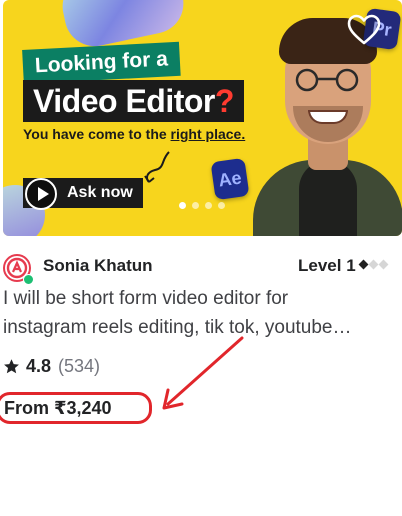 The height and width of the screenshot is (516, 402). What do you see at coordinates (39, 366) in the screenshot?
I see `rating-value: 4.8` at bounding box center [39, 366].